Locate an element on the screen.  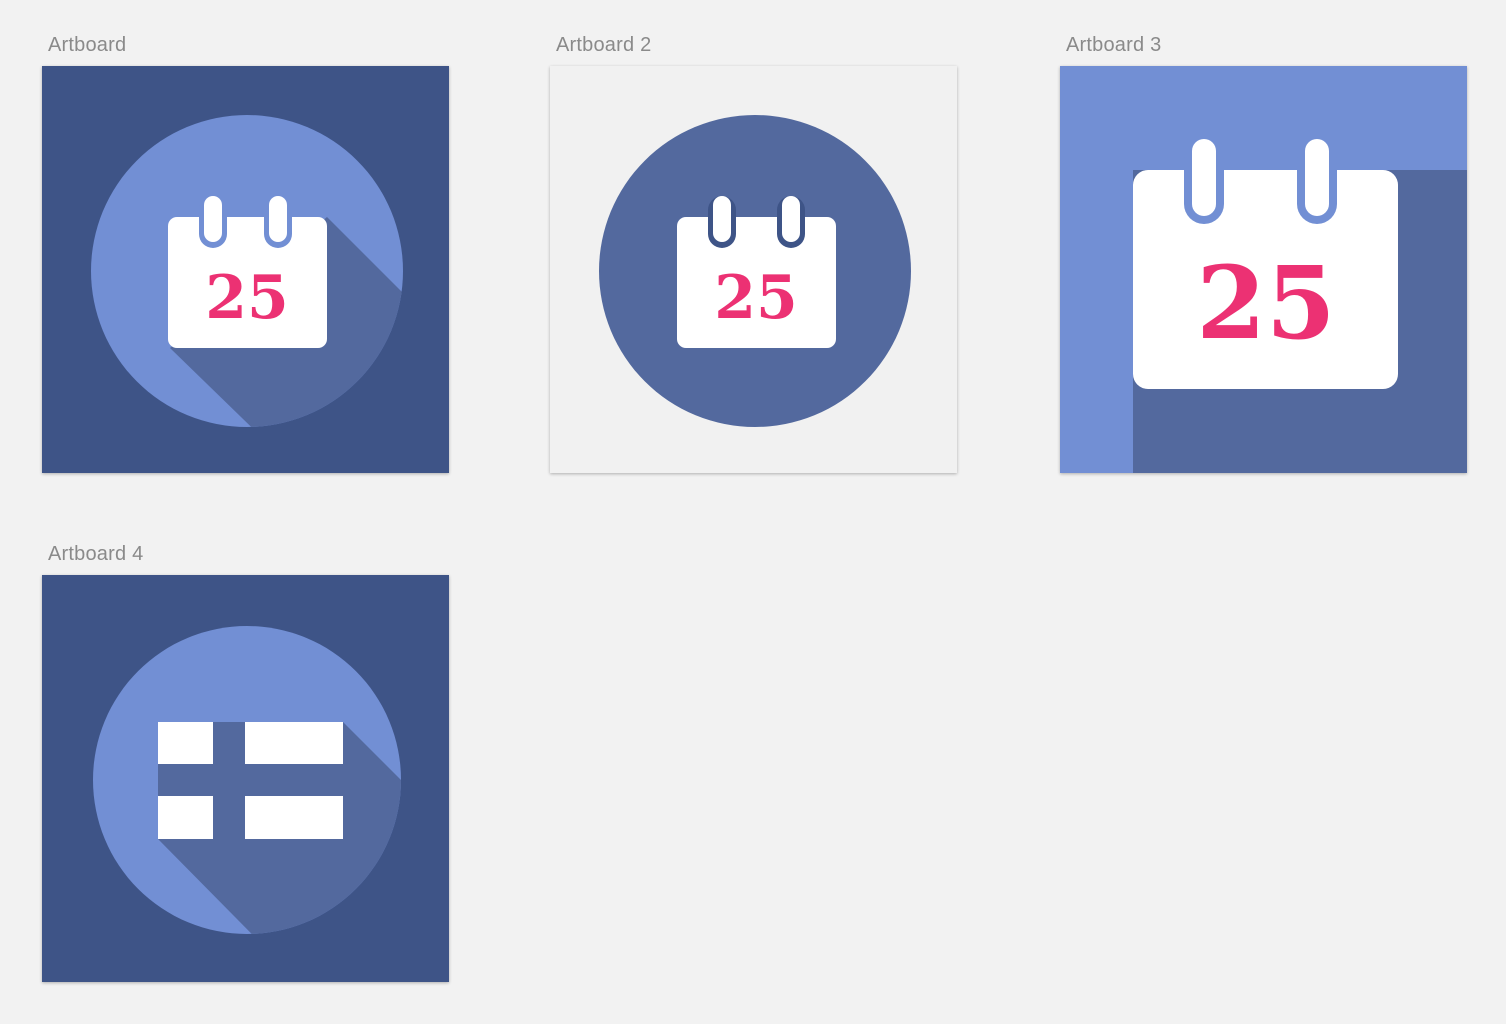
artboard-2: 25 is located at coordinates (753, 269).